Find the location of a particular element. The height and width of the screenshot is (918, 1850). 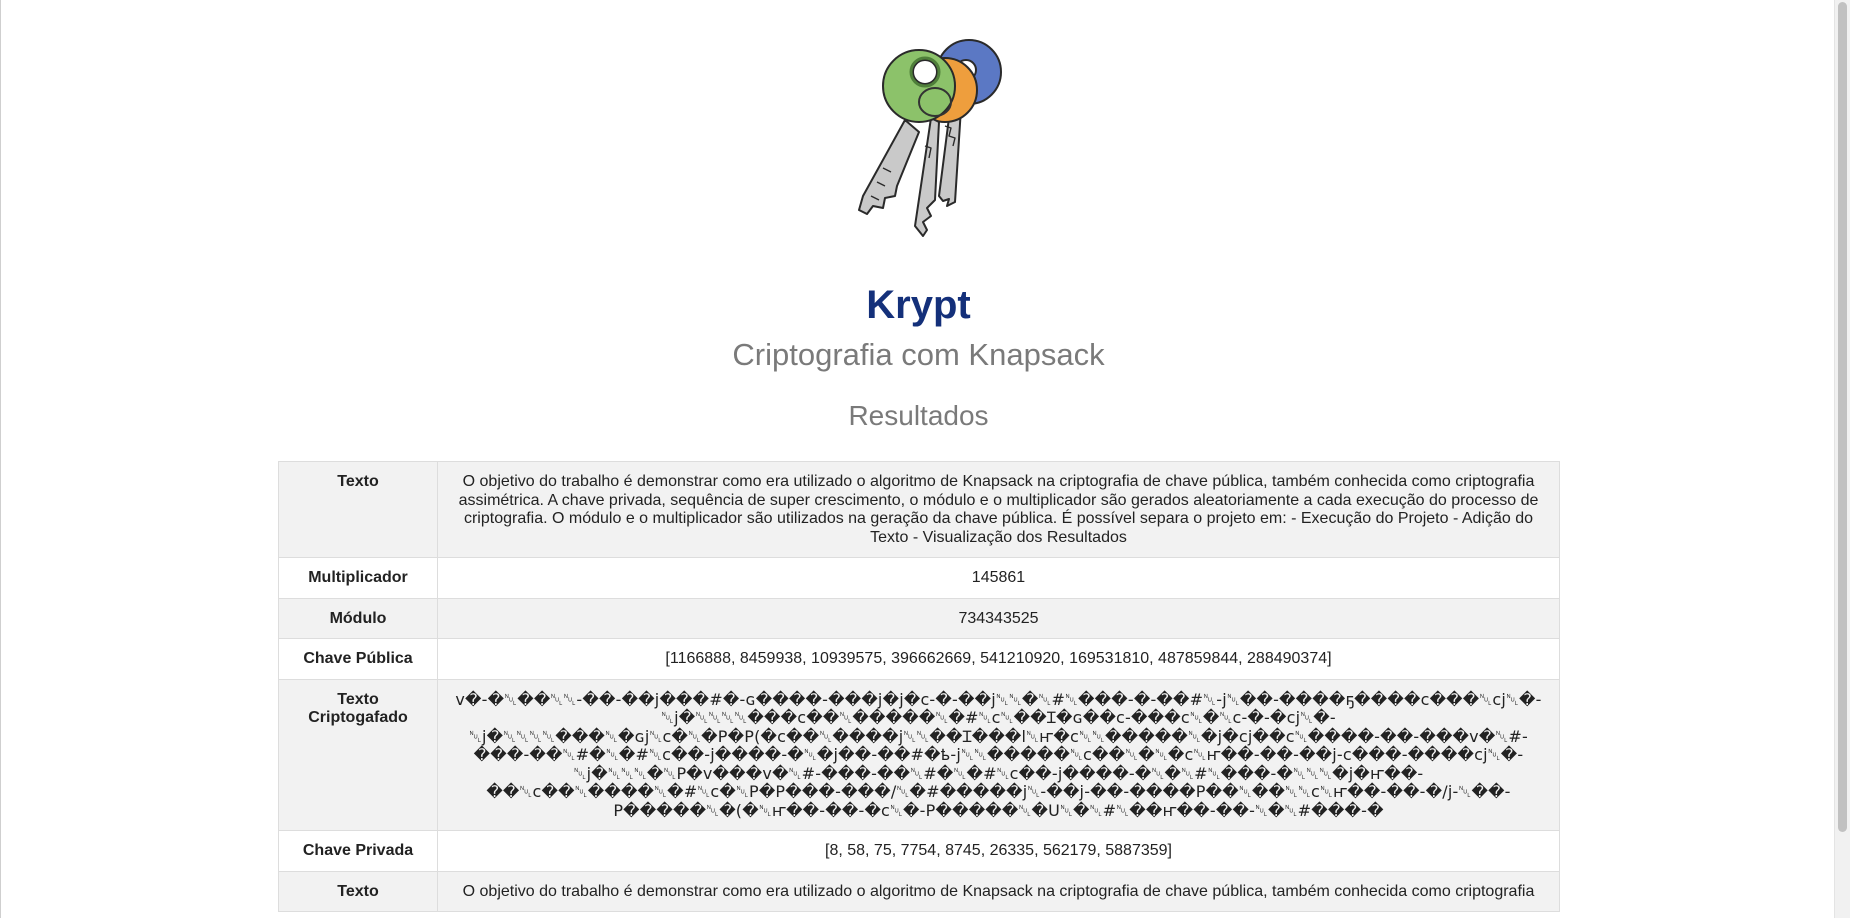

vertical-scrollbar is located at coordinates (1842, 459).